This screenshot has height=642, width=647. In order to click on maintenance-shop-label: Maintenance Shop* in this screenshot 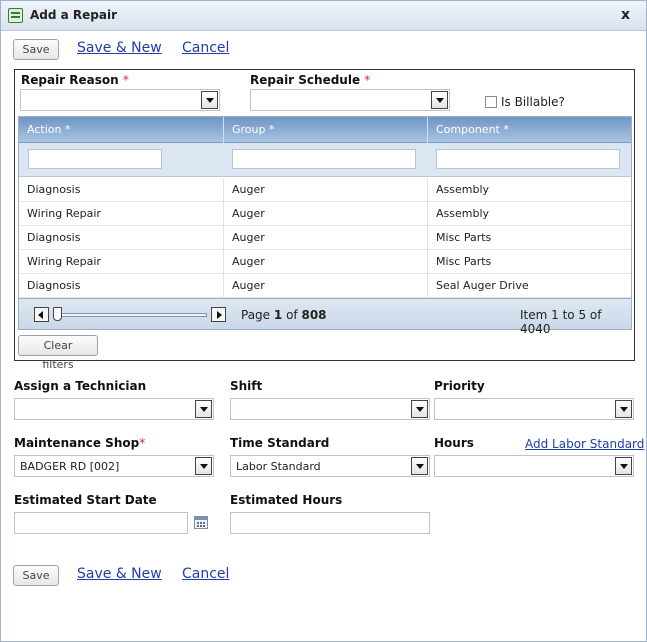, I will do `click(80, 443)`.